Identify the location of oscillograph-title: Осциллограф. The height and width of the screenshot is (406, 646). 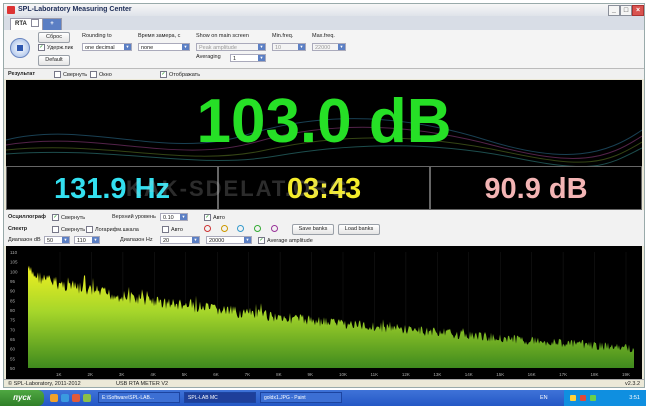
(27, 217).